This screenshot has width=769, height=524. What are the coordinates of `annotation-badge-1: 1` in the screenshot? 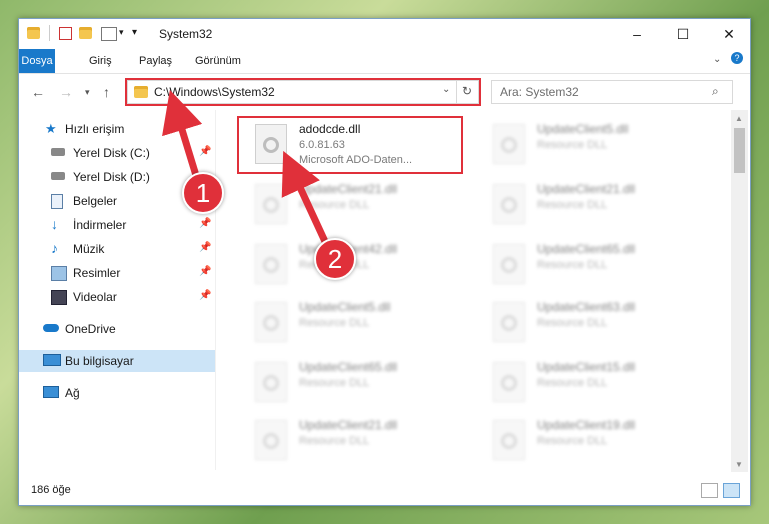 It's located at (203, 193).